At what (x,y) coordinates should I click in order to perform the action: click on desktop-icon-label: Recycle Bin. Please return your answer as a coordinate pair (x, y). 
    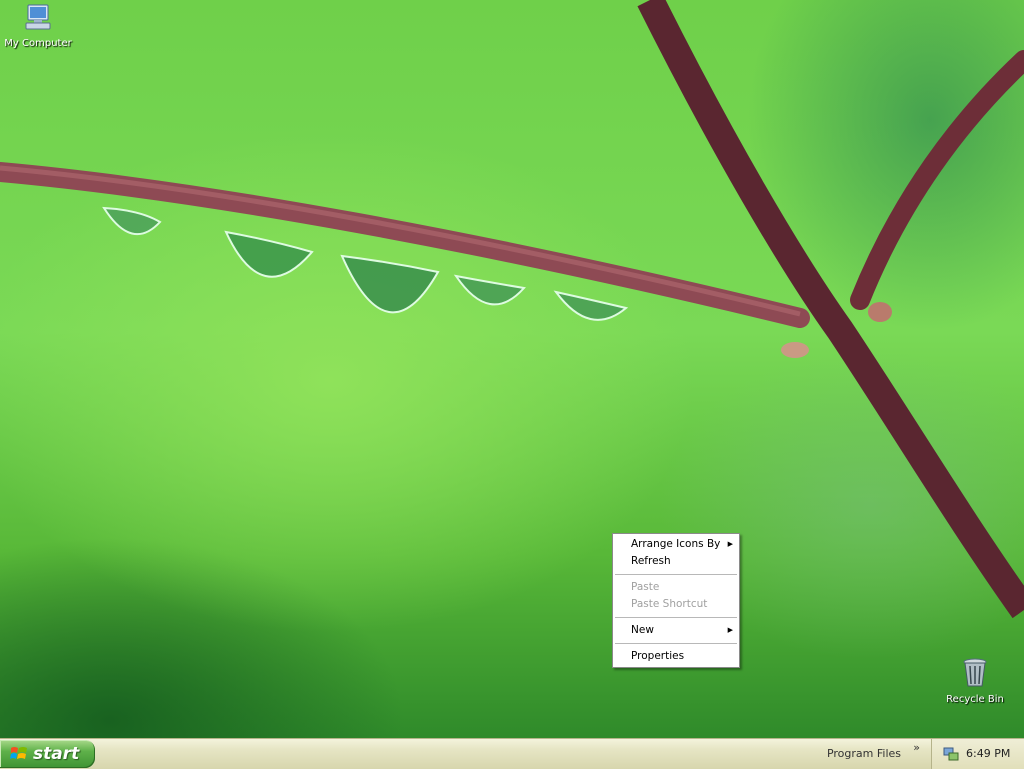
    Looking at the image, I should click on (975, 699).